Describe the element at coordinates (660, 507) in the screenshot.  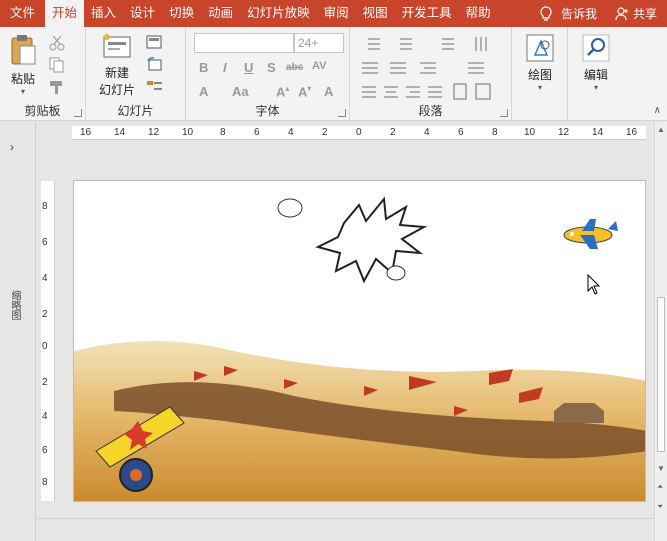
I see `next-slide-icon: ⏷` at that location.